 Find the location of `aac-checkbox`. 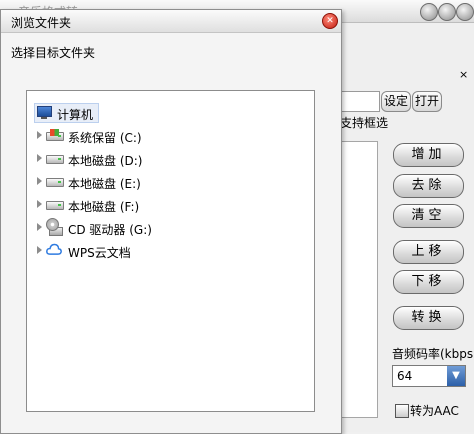

aac-checkbox is located at coordinates (402, 411).